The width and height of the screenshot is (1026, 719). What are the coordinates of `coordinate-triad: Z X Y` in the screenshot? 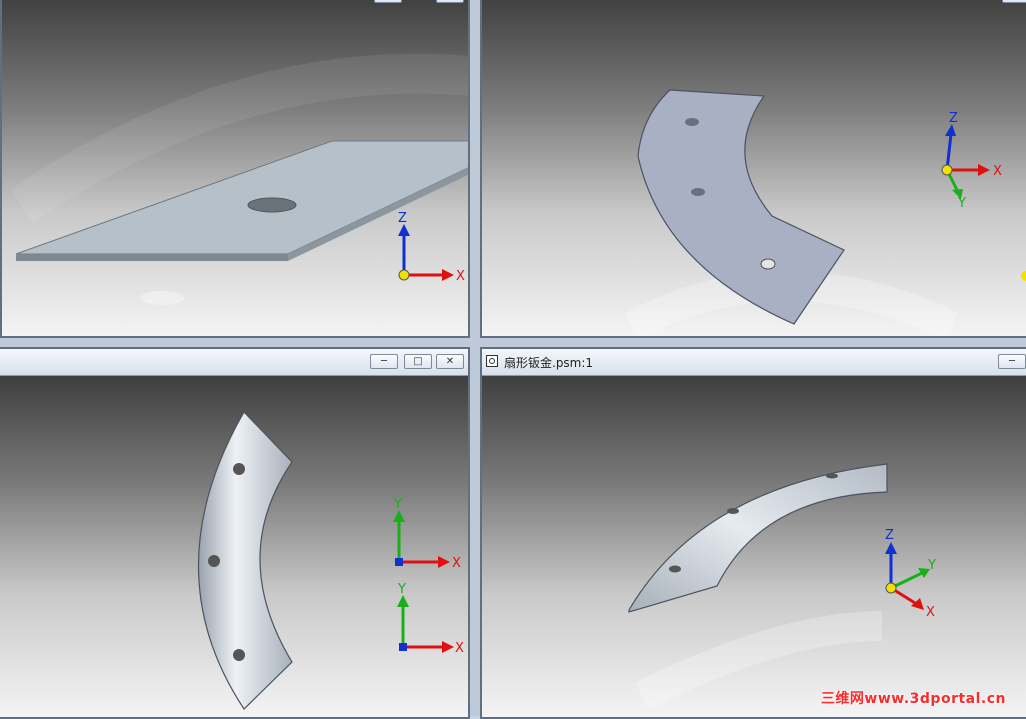 It's located at (971, 161).